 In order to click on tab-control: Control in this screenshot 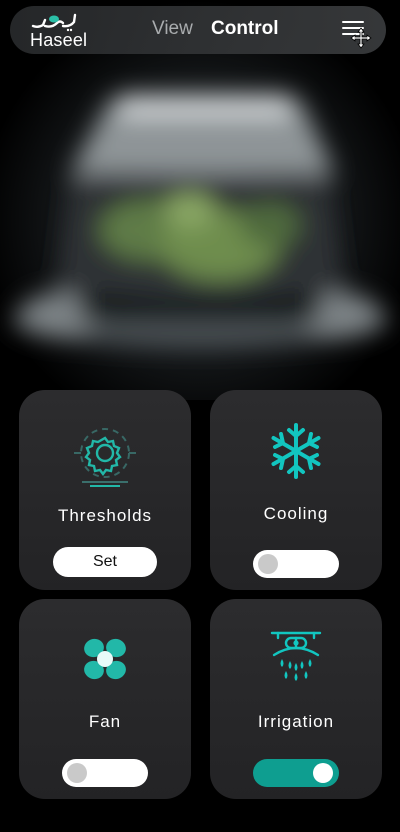, I will do `click(245, 29)`.